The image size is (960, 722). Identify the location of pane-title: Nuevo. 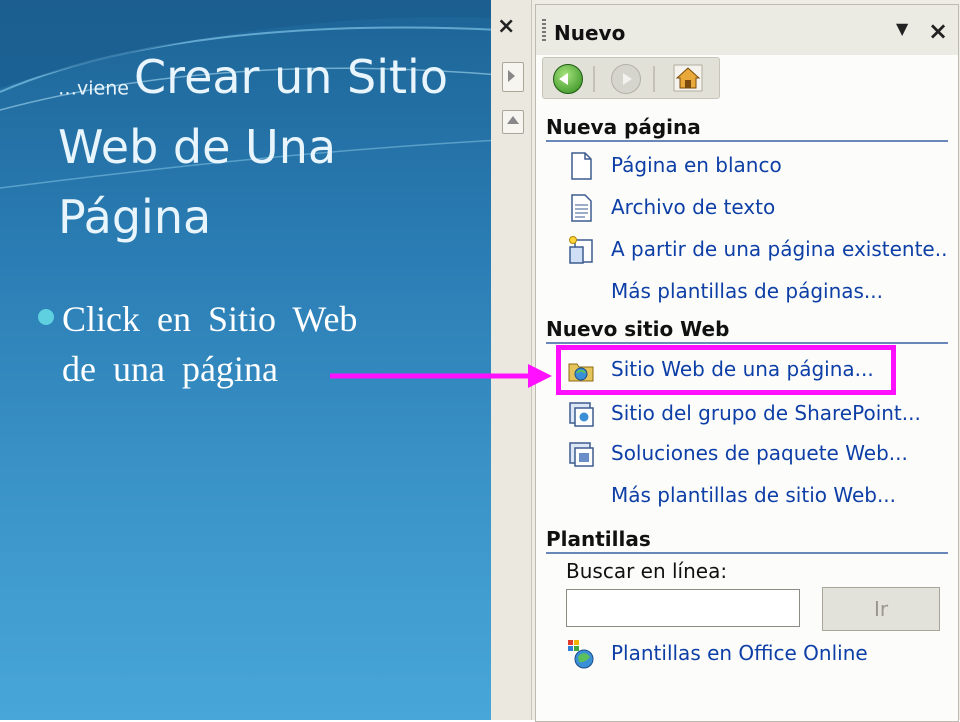
(590, 33).